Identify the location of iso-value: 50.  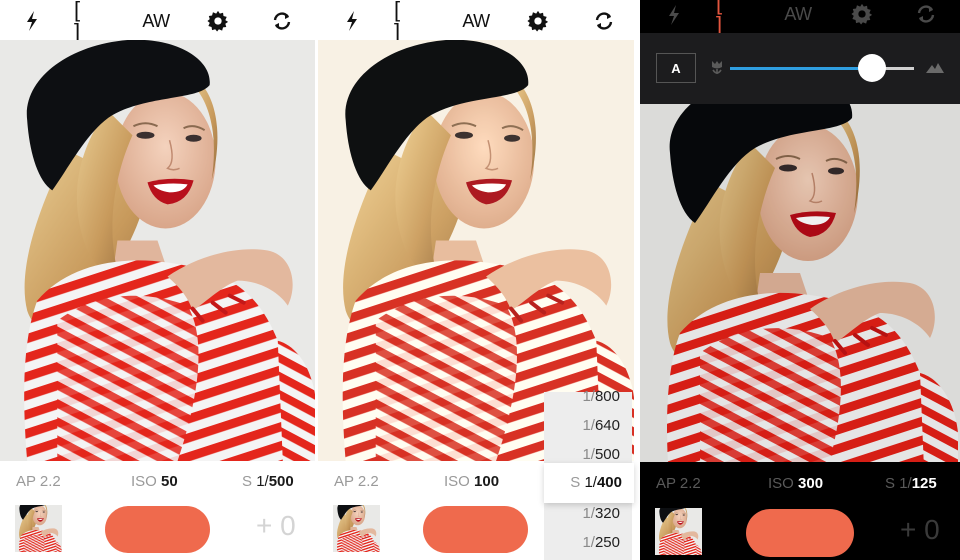
(169, 481).